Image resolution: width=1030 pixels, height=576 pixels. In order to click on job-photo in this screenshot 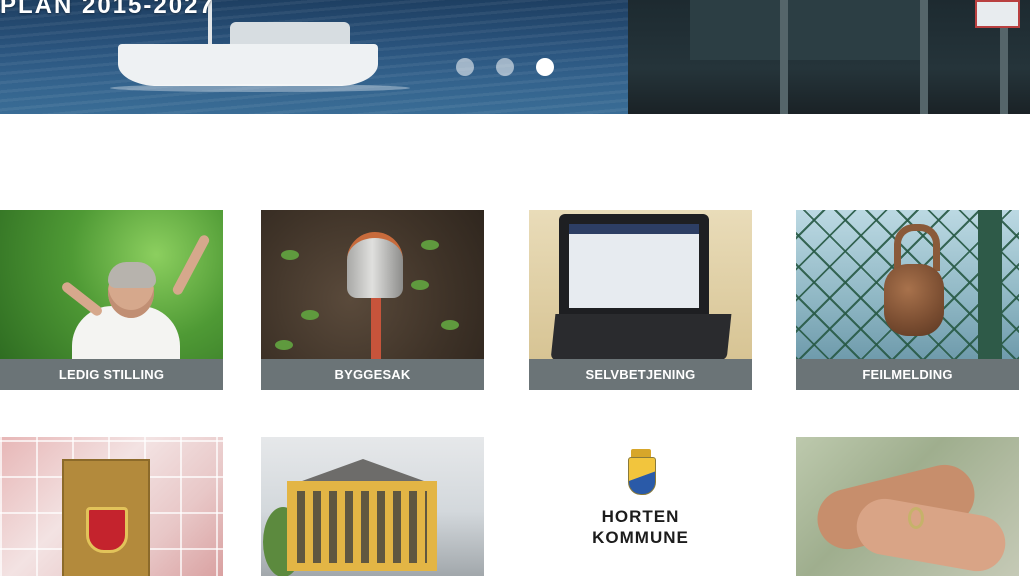, I will do `click(111, 284)`.